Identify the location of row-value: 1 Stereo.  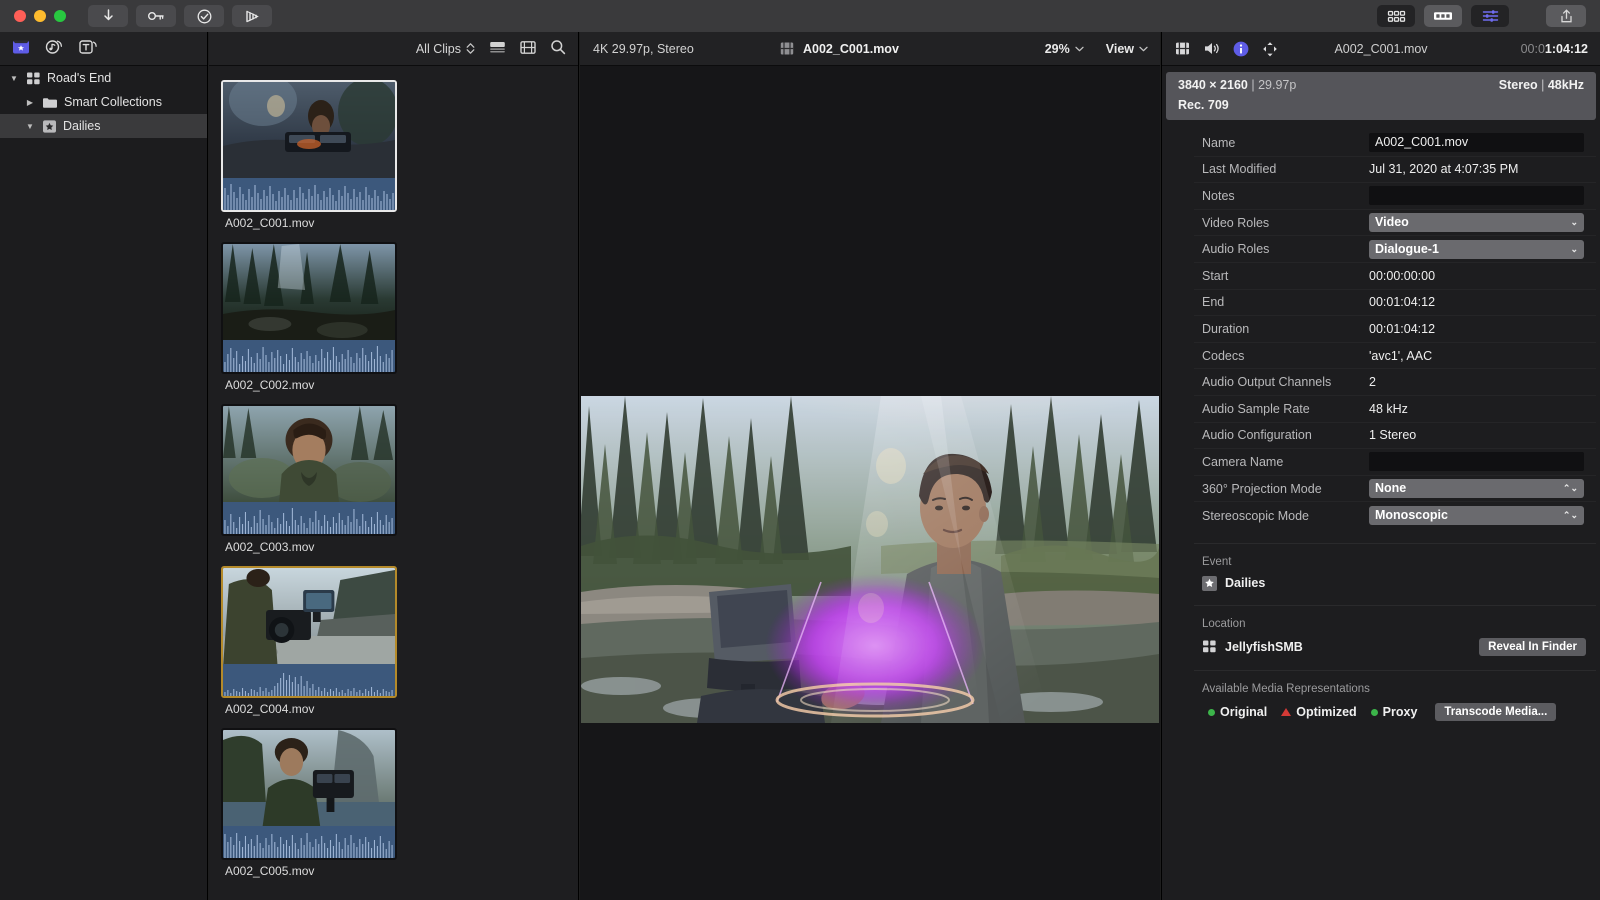
(1393, 435).